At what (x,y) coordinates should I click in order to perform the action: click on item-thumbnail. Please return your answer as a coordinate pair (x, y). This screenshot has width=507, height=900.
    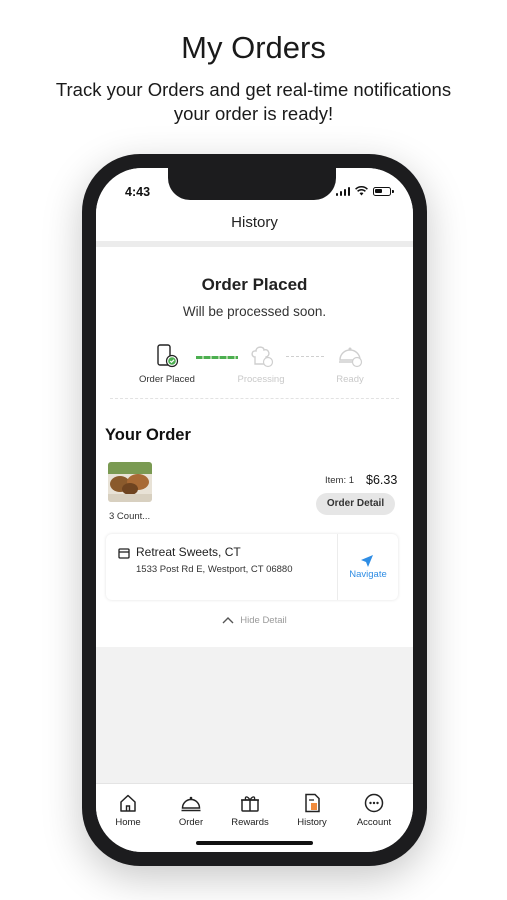
    Looking at the image, I should click on (130, 482).